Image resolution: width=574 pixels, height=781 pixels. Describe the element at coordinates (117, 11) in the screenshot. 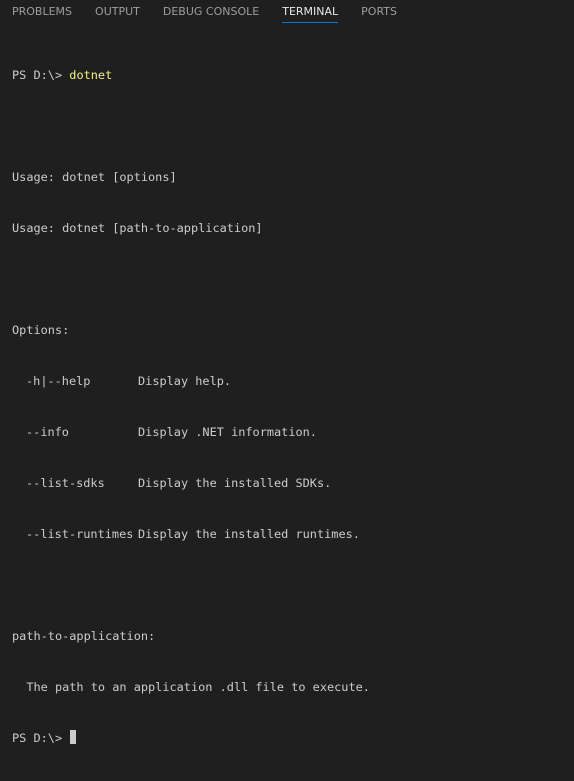

I see `tab-output: OUTPUT` at that location.